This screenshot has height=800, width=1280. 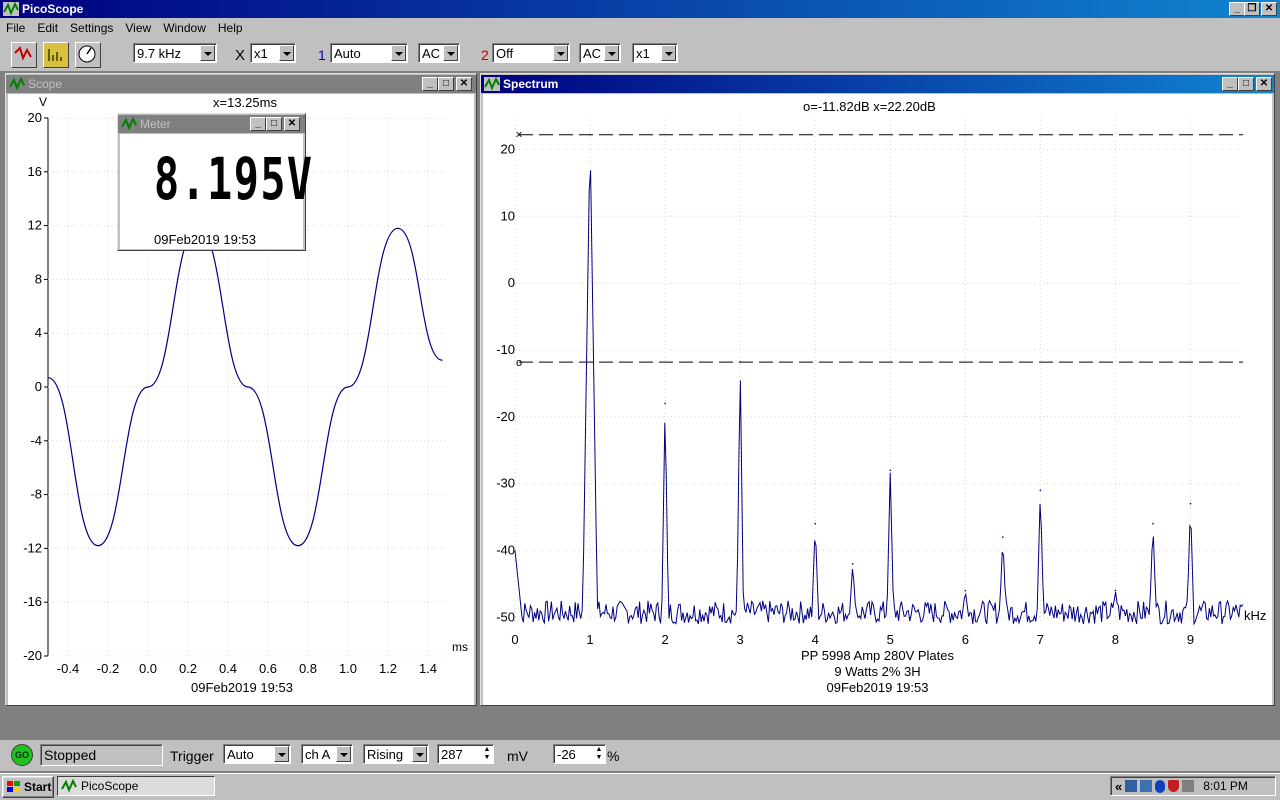 What do you see at coordinates (517, 756) in the screenshot?
I see `threshold-unit: mV` at bounding box center [517, 756].